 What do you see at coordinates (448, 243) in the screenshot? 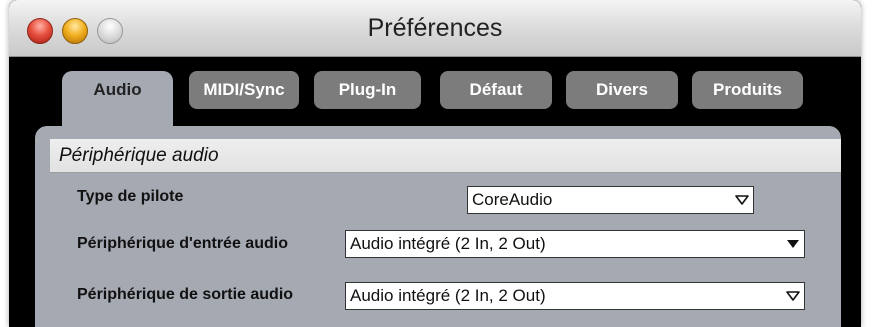
I see `input-device-value: Audio intégré (2 In, 2 Out)` at bounding box center [448, 243].